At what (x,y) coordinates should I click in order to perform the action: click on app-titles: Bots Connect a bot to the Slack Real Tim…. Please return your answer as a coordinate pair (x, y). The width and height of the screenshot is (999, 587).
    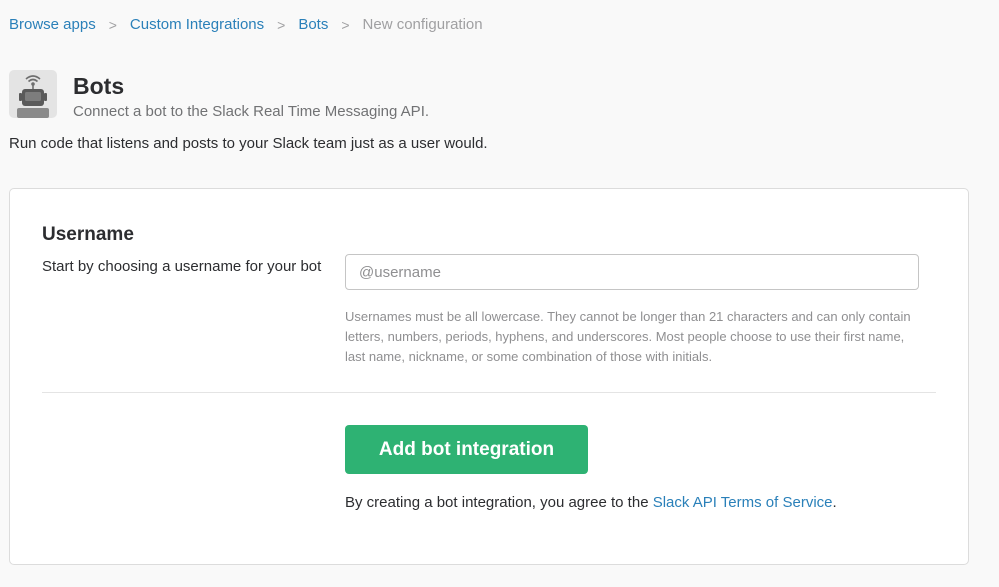
    Looking at the image, I should click on (251, 96).